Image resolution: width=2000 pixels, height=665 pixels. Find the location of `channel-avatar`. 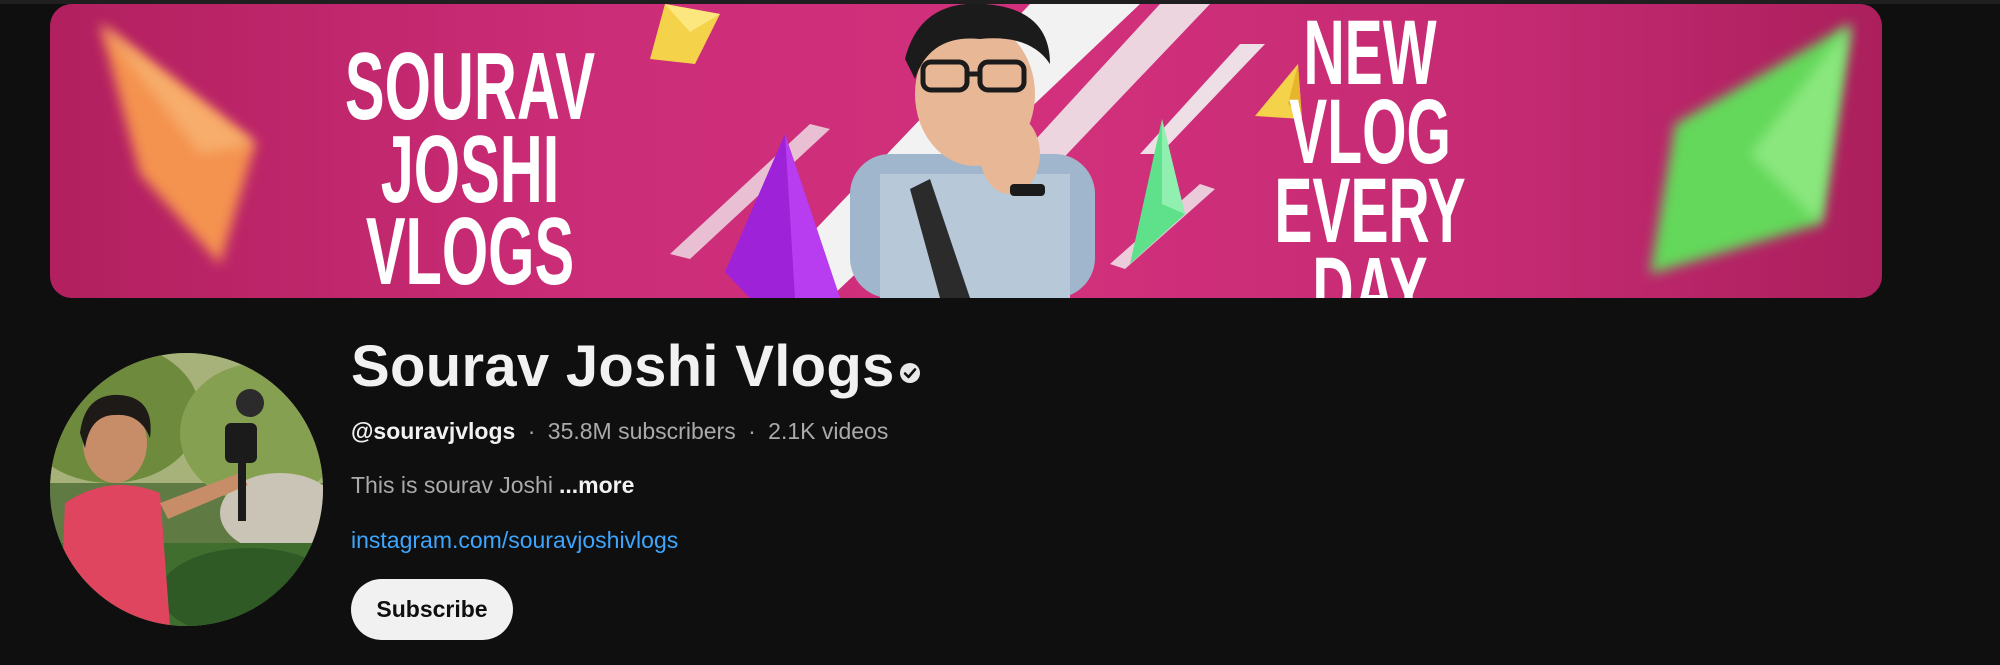

channel-avatar is located at coordinates (186, 489).